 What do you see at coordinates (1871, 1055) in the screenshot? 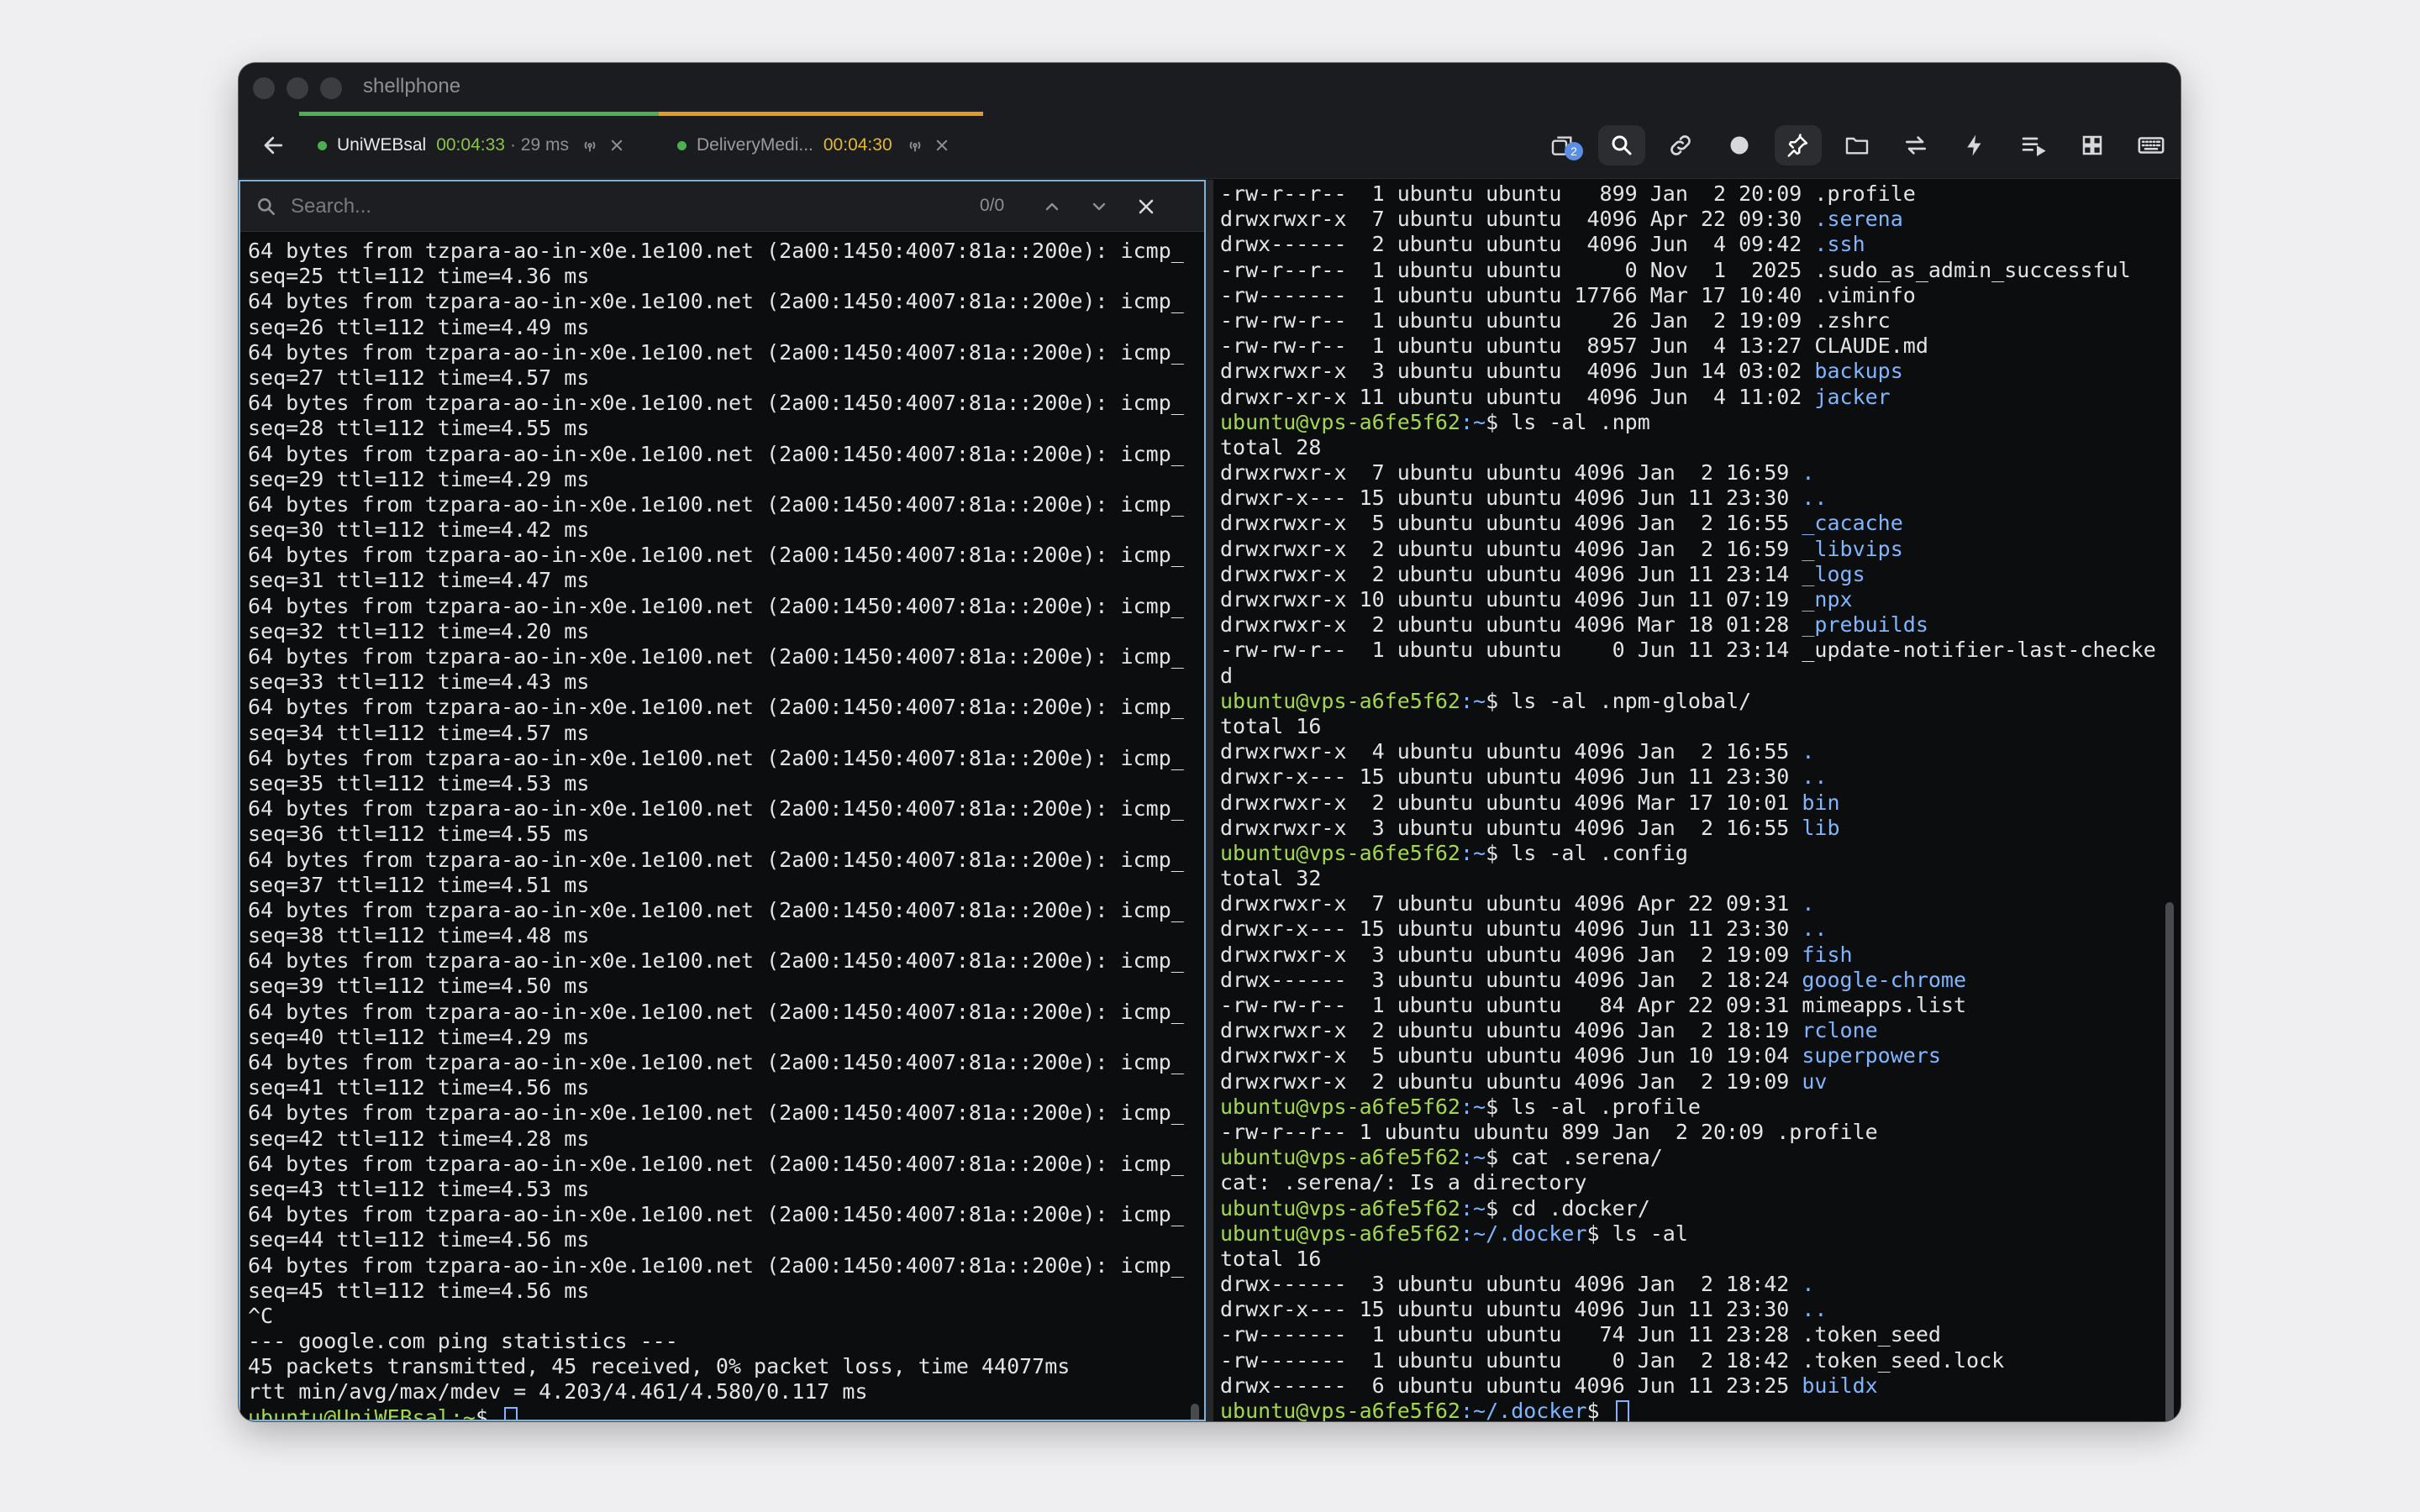
I see `directory-name: superpowers` at bounding box center [1871, 1055].